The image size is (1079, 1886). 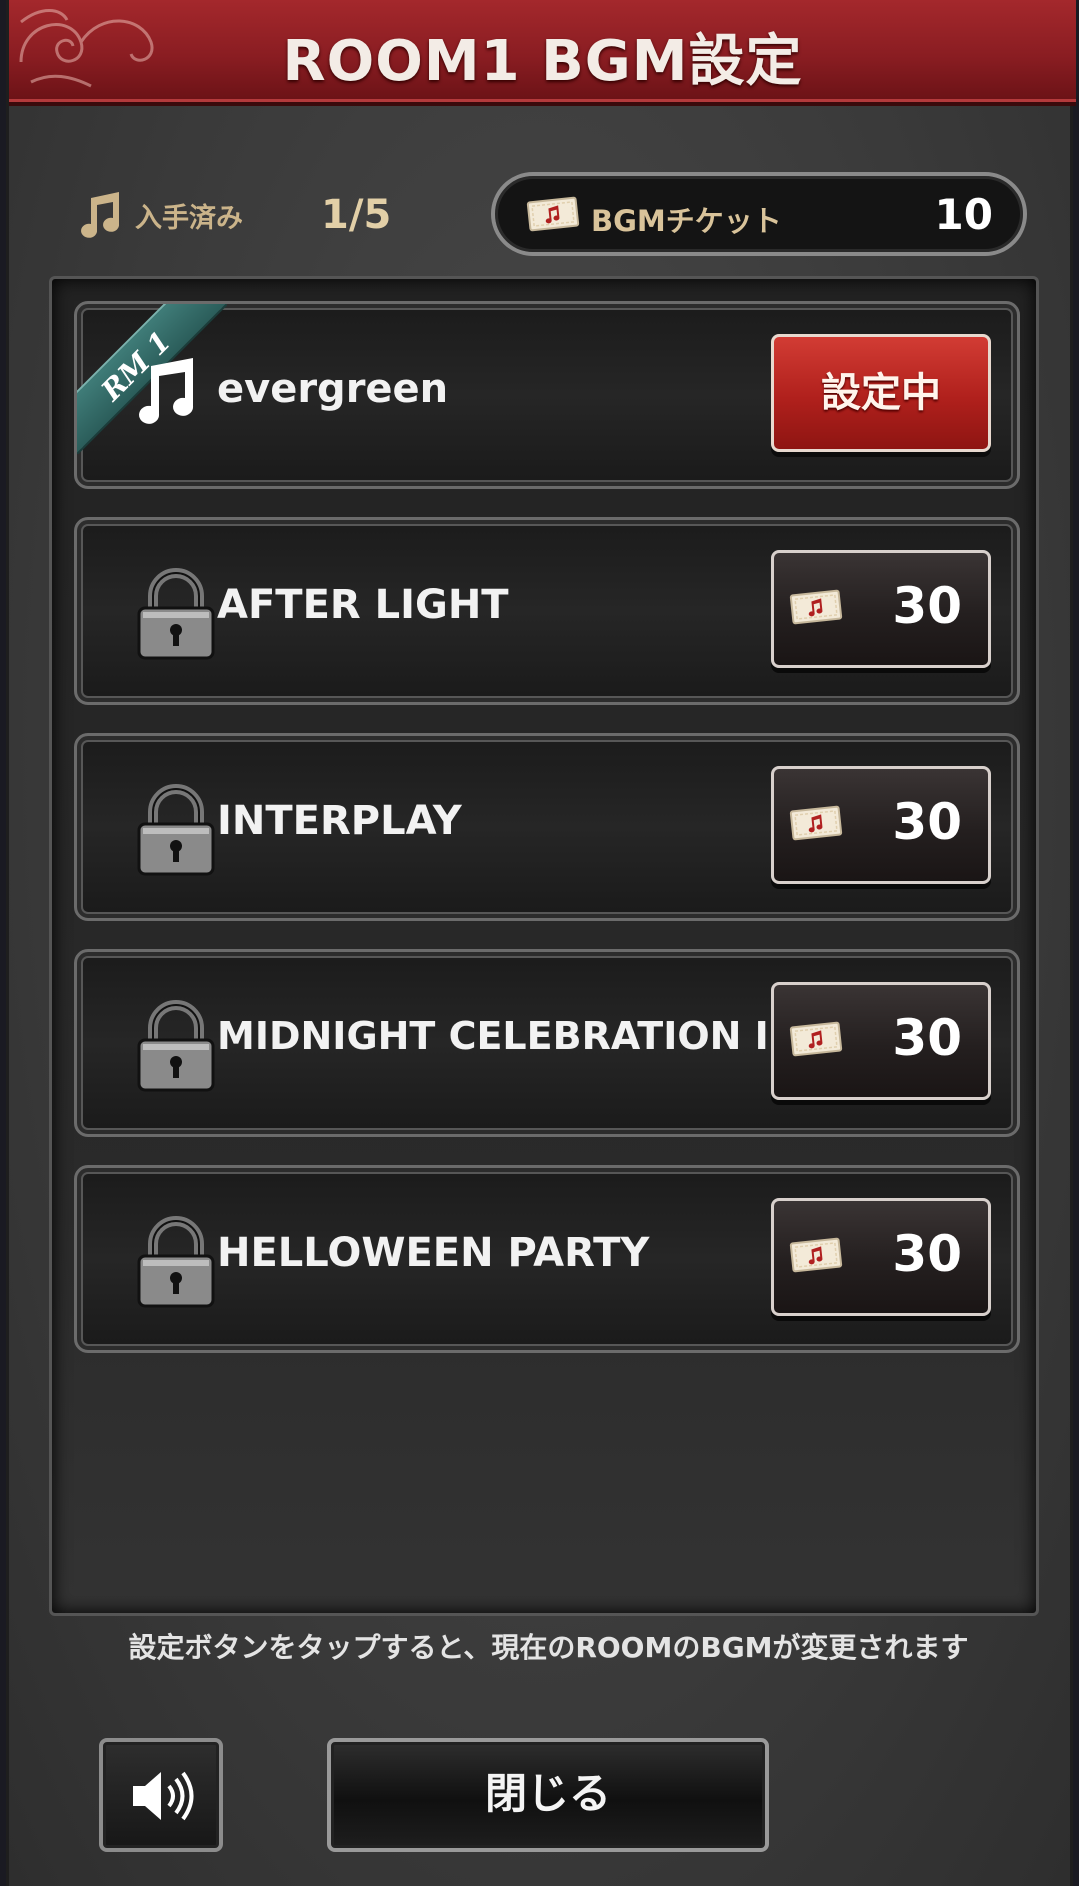 What do you see at coordinates (363, 605) in the screenshot?
I see `track-name: AFTER LIGHT` at bounding box center [363, 605].